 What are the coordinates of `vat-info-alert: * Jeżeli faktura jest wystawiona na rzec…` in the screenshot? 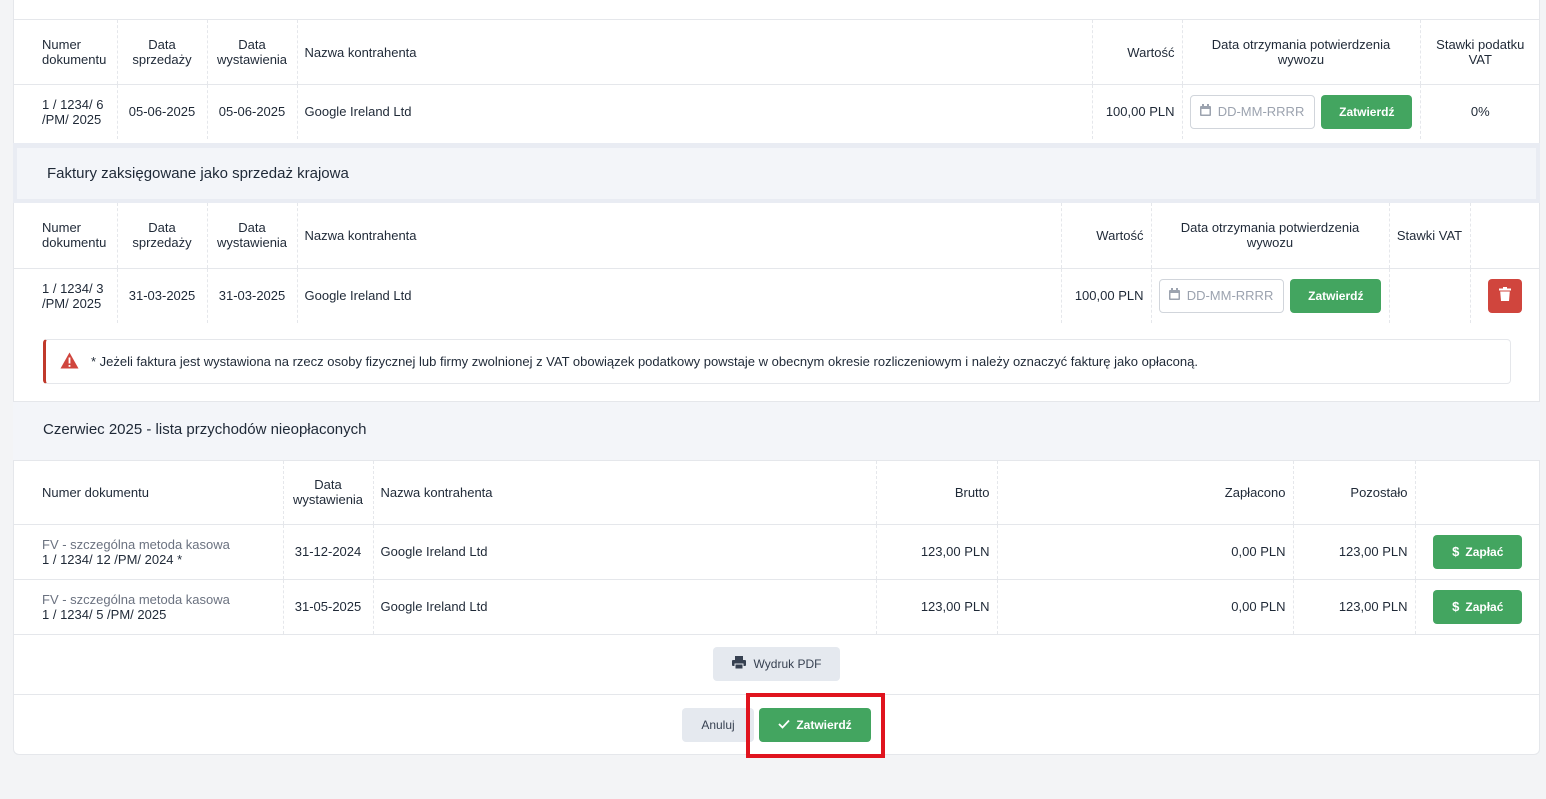 It's located at (777, 361).